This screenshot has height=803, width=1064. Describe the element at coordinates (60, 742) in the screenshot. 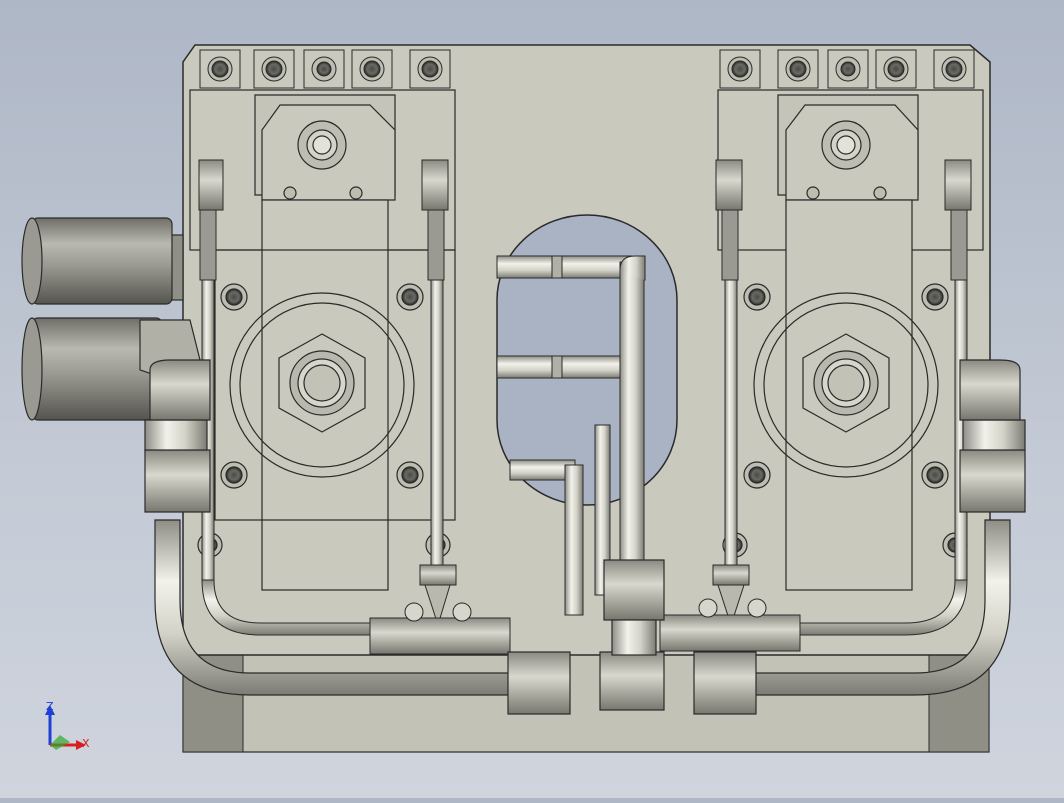

I see `y-axis-plane-icon` at that location.